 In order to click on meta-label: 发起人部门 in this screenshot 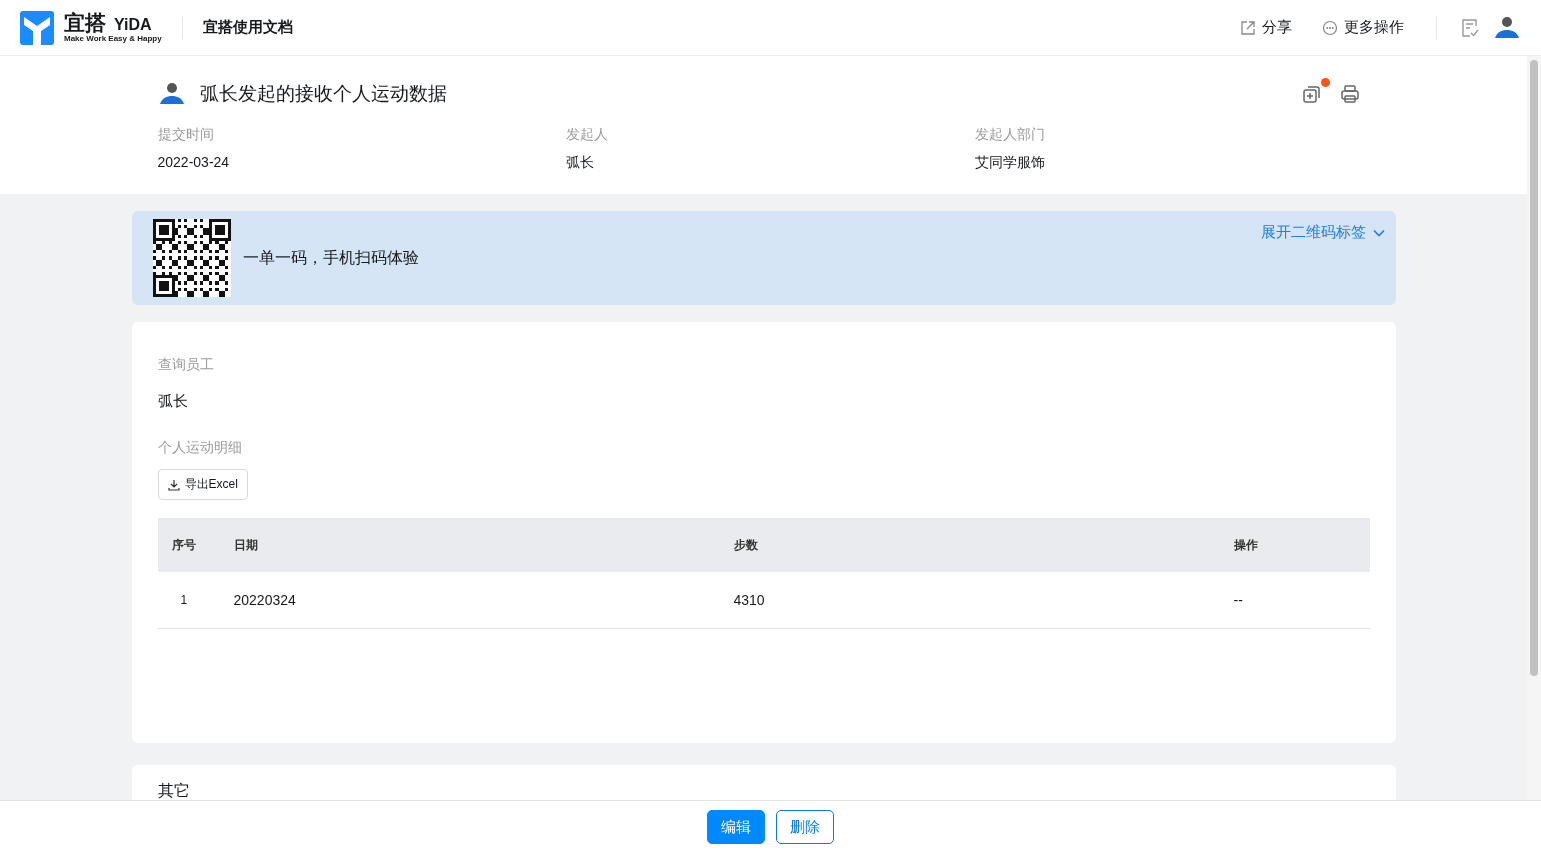, I will do `click(1010, 135)`.